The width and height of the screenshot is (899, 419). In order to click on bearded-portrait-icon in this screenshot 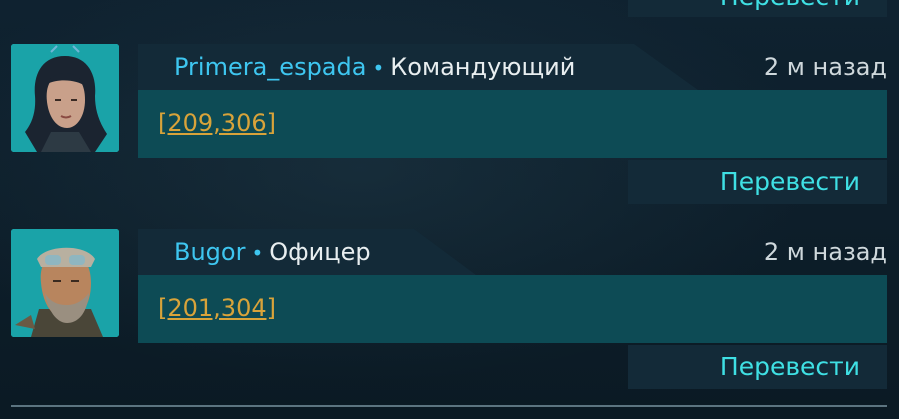, I will do `click(65, 283)`.